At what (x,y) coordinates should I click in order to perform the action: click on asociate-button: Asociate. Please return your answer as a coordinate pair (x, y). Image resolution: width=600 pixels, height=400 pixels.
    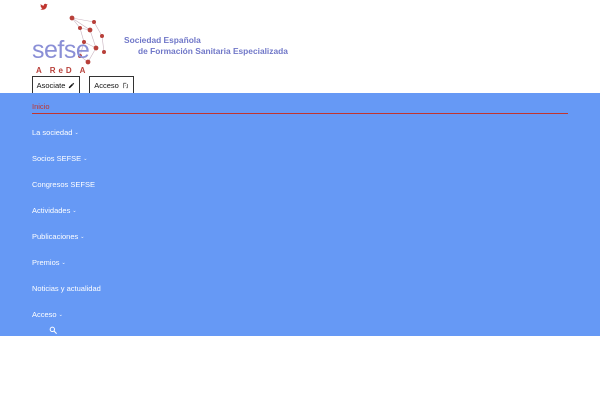
    Looking at the image, I should click on (56, 85).